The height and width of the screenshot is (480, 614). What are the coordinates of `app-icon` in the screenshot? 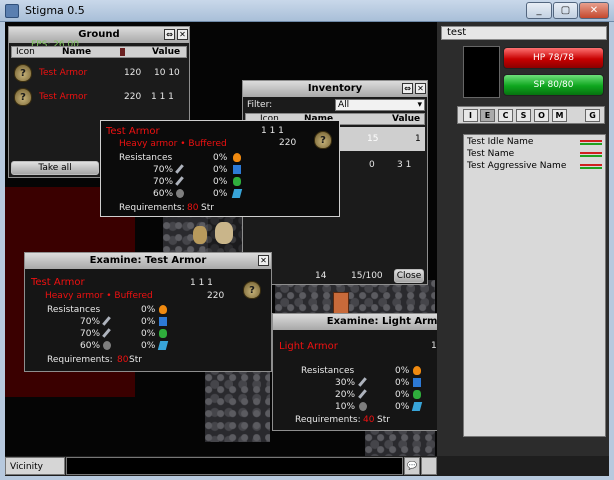 It's located at (12, 11).